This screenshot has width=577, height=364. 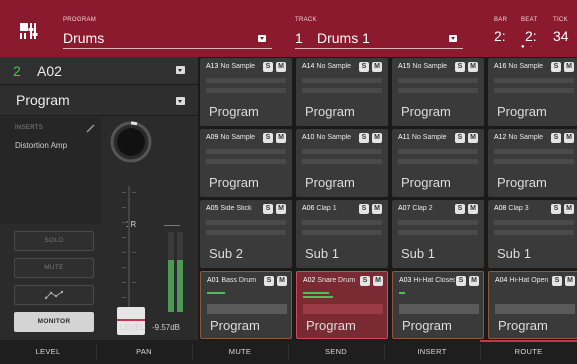 What do you see at coordinates (518, 208) in the screenshot?
I see `pad-sample-label: Clap 3` at bounding box center [518, 208].